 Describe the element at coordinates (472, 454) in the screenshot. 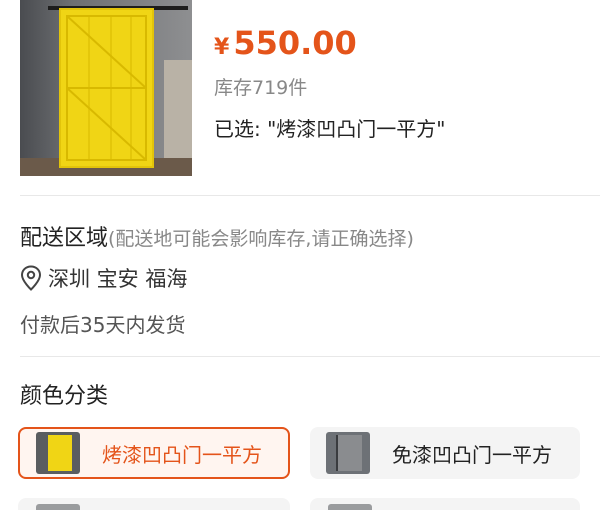

I see `option-label: 免漆凹凸门一平方` at that location.